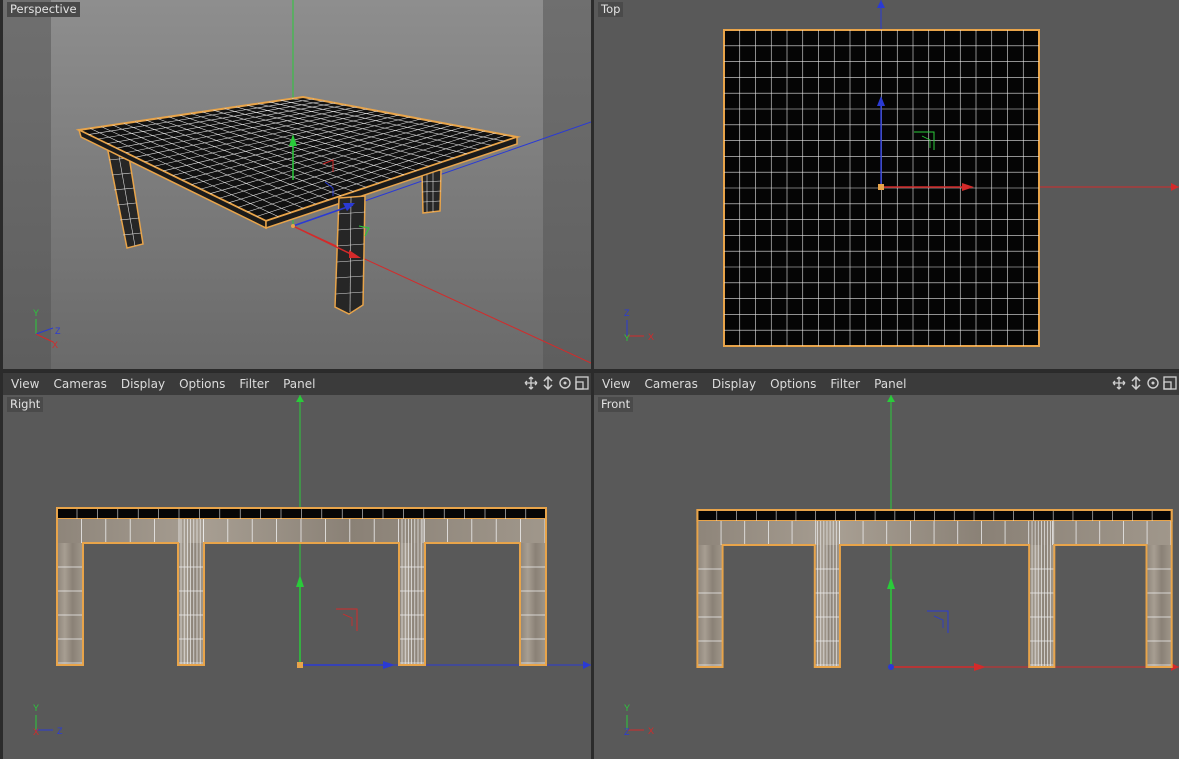 This screenshot has width=1179, height=759. Describe the element at coordinates (36, 732) in the screenshot. I see `right-axis-x: X` at that location.